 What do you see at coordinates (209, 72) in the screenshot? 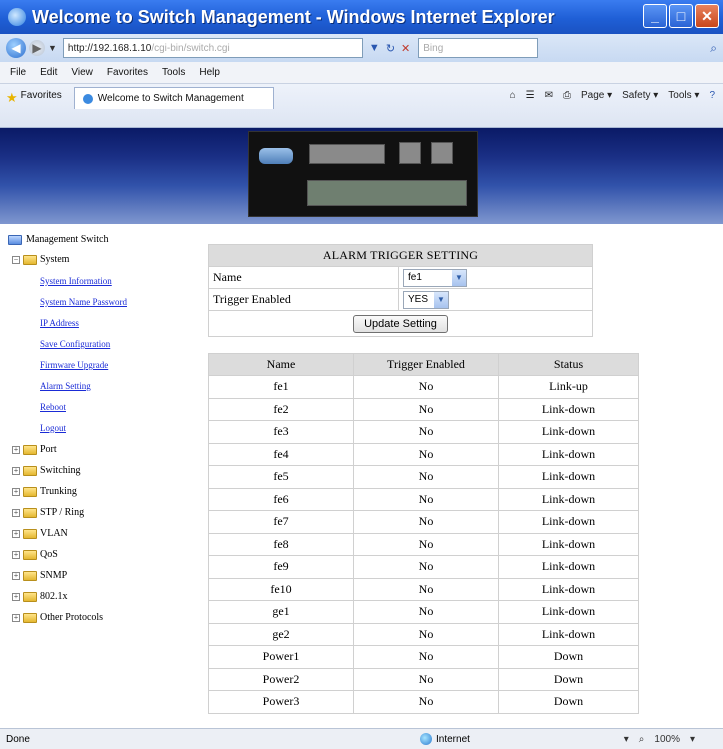
I see `menu-help: Help` at bounding box center [209, 72].